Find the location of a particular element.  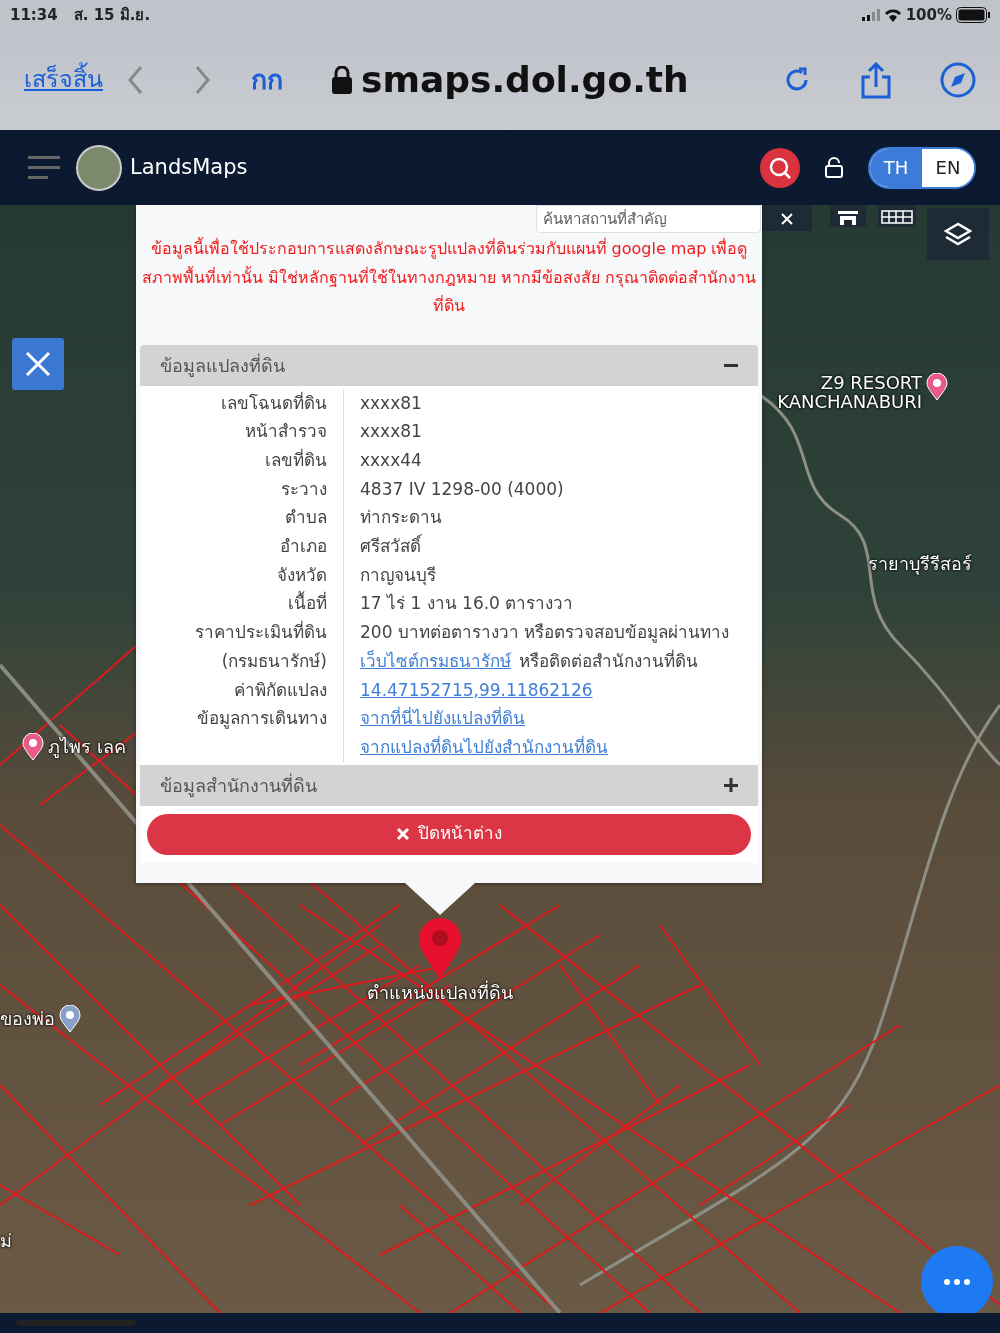

text-size-button: กก is located at coordinates (267, 80).